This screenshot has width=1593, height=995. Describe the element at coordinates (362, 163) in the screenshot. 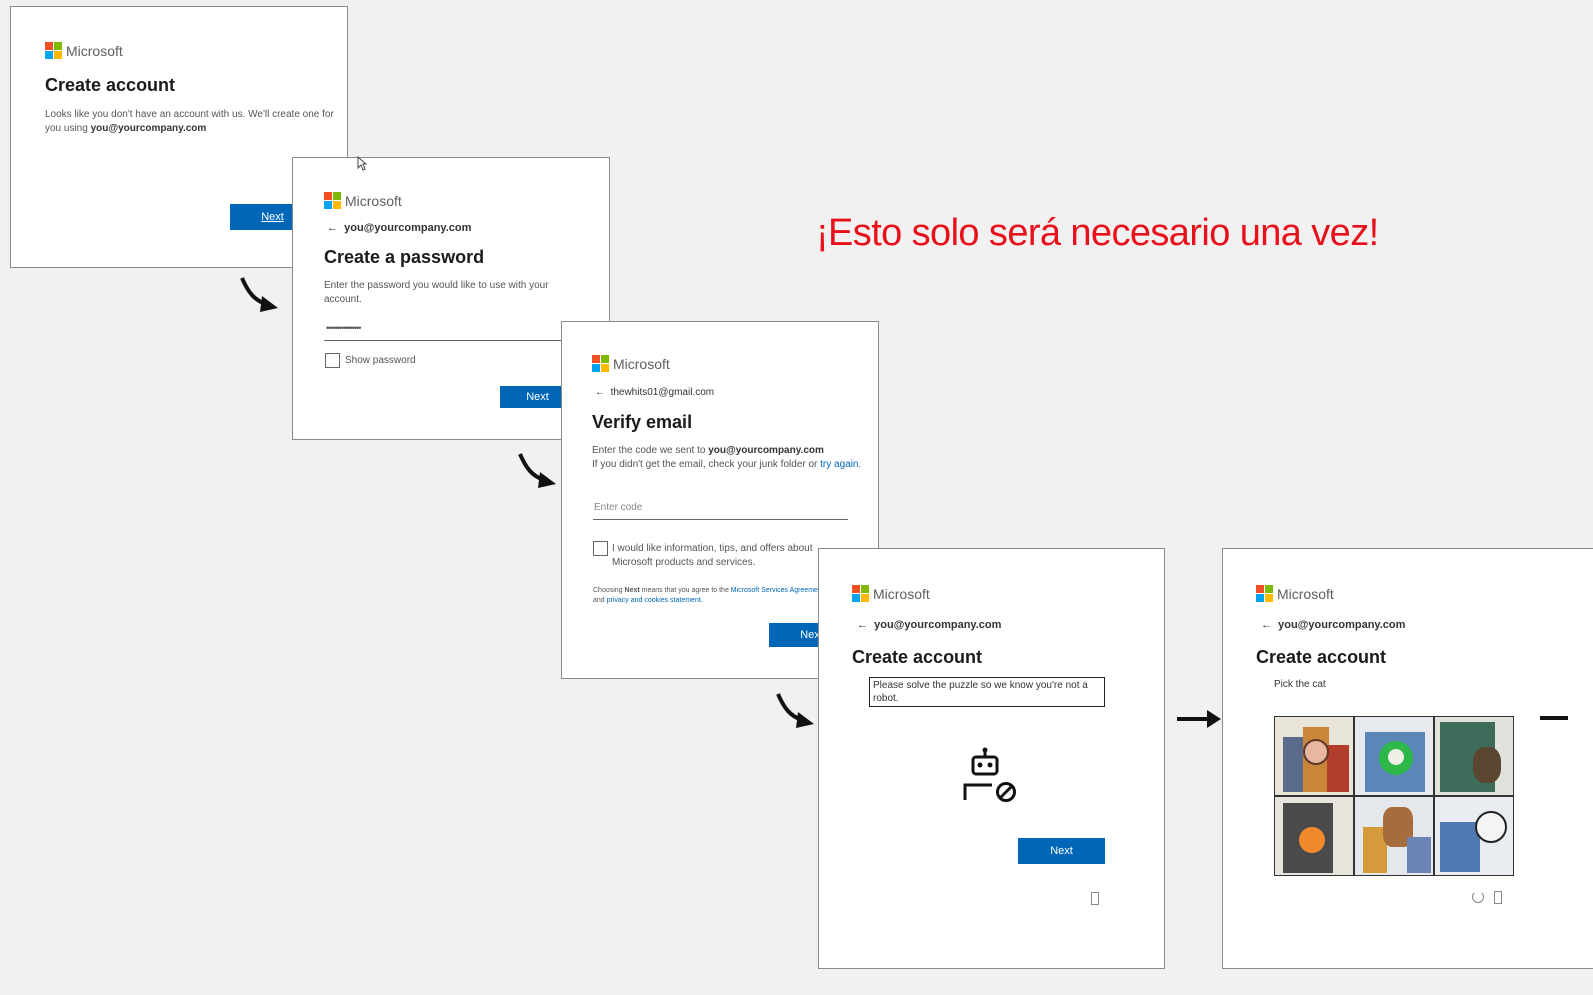

I see `cursor-icon` at that location.